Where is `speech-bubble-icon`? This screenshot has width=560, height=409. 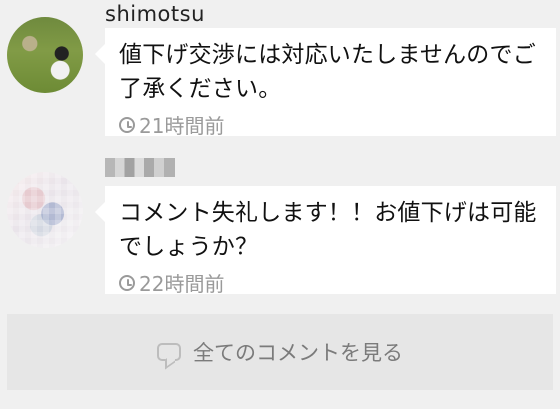
speech-bubble-icon is located at coordinates (169, 352).